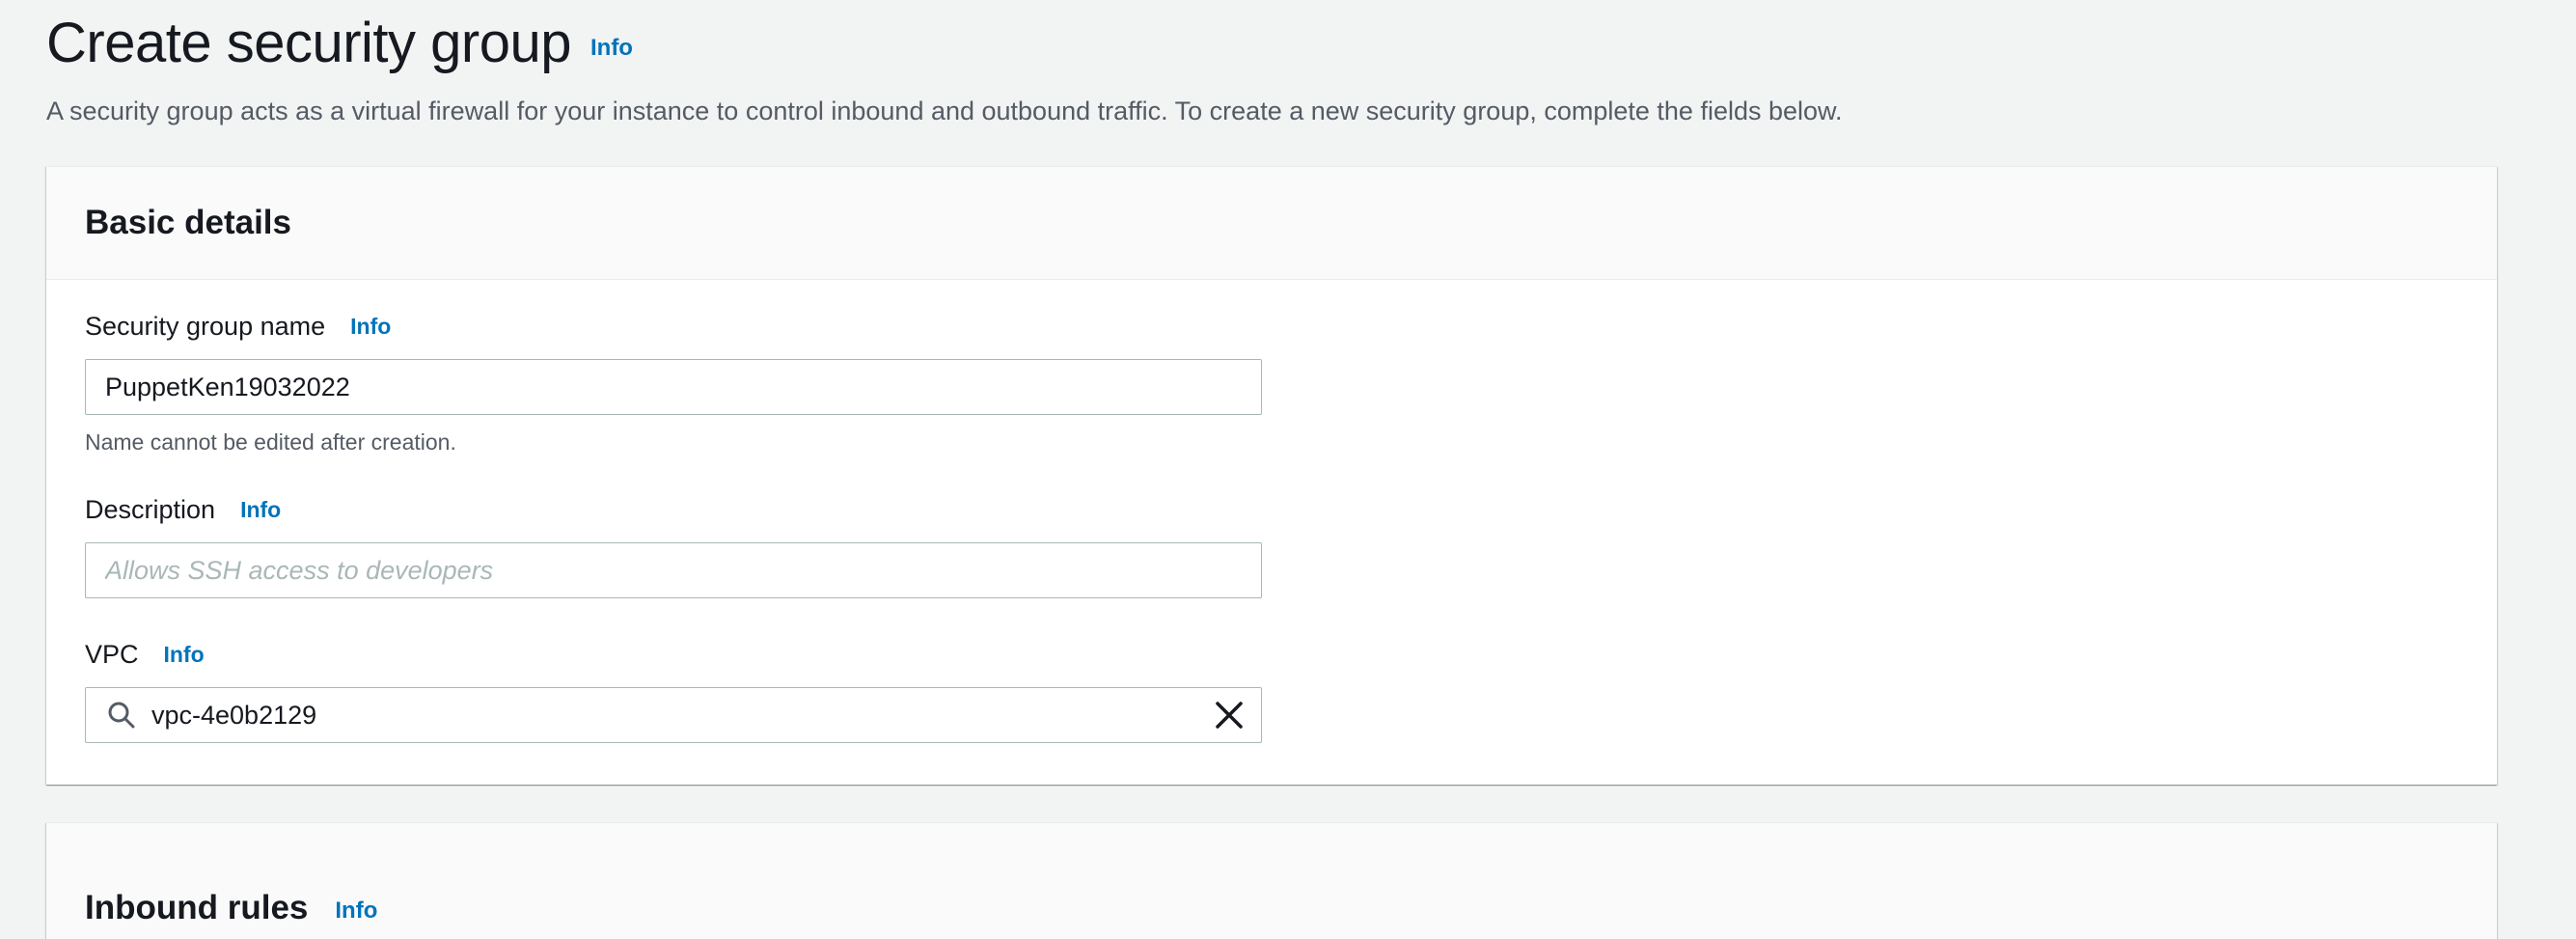 This screenshot has width=2576, height=939. Describe the element at coordinates (356, 911) in the screenshot. I see `inbound-rules-info-link: Info` at that location.